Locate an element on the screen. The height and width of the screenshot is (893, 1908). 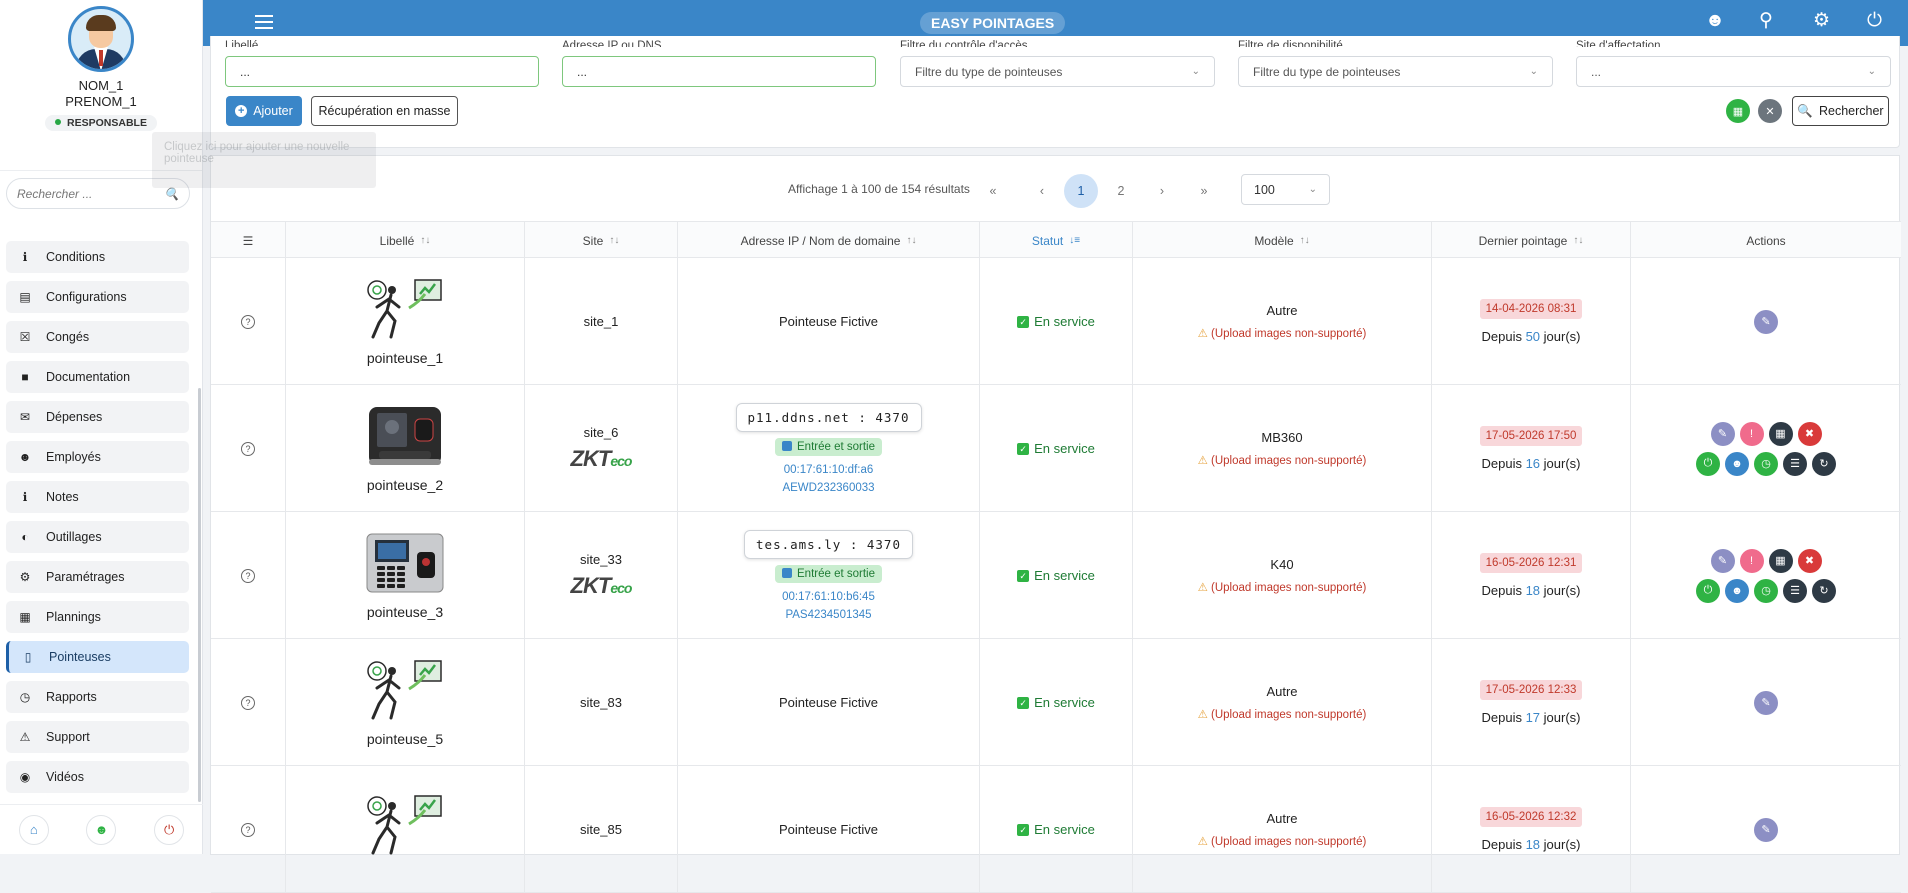
sidebar-item-plannings: ▦ Plannings is located at coordinates (97, 617).